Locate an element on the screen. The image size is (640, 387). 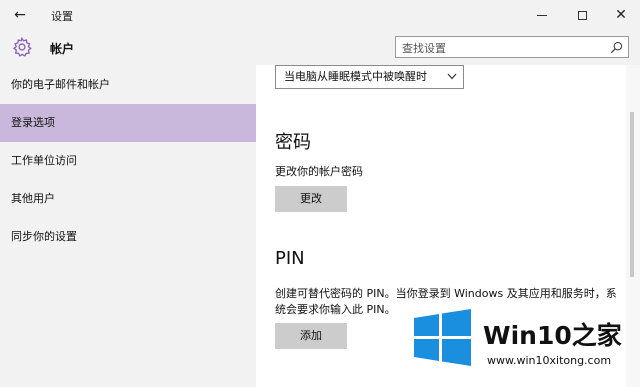
maximize-icon is located at coordinates (582, 15).